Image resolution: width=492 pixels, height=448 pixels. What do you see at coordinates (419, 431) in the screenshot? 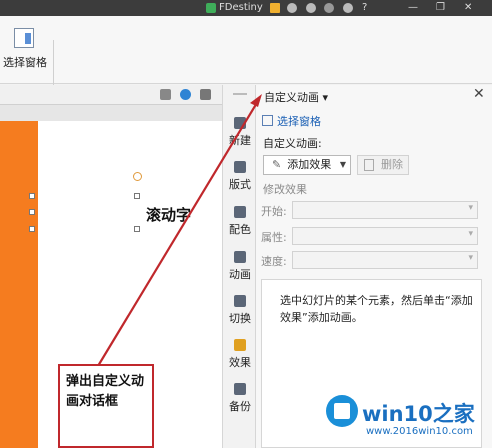
I see `watermark-url: www.2016win10.com` at bounding box center [419, 431].